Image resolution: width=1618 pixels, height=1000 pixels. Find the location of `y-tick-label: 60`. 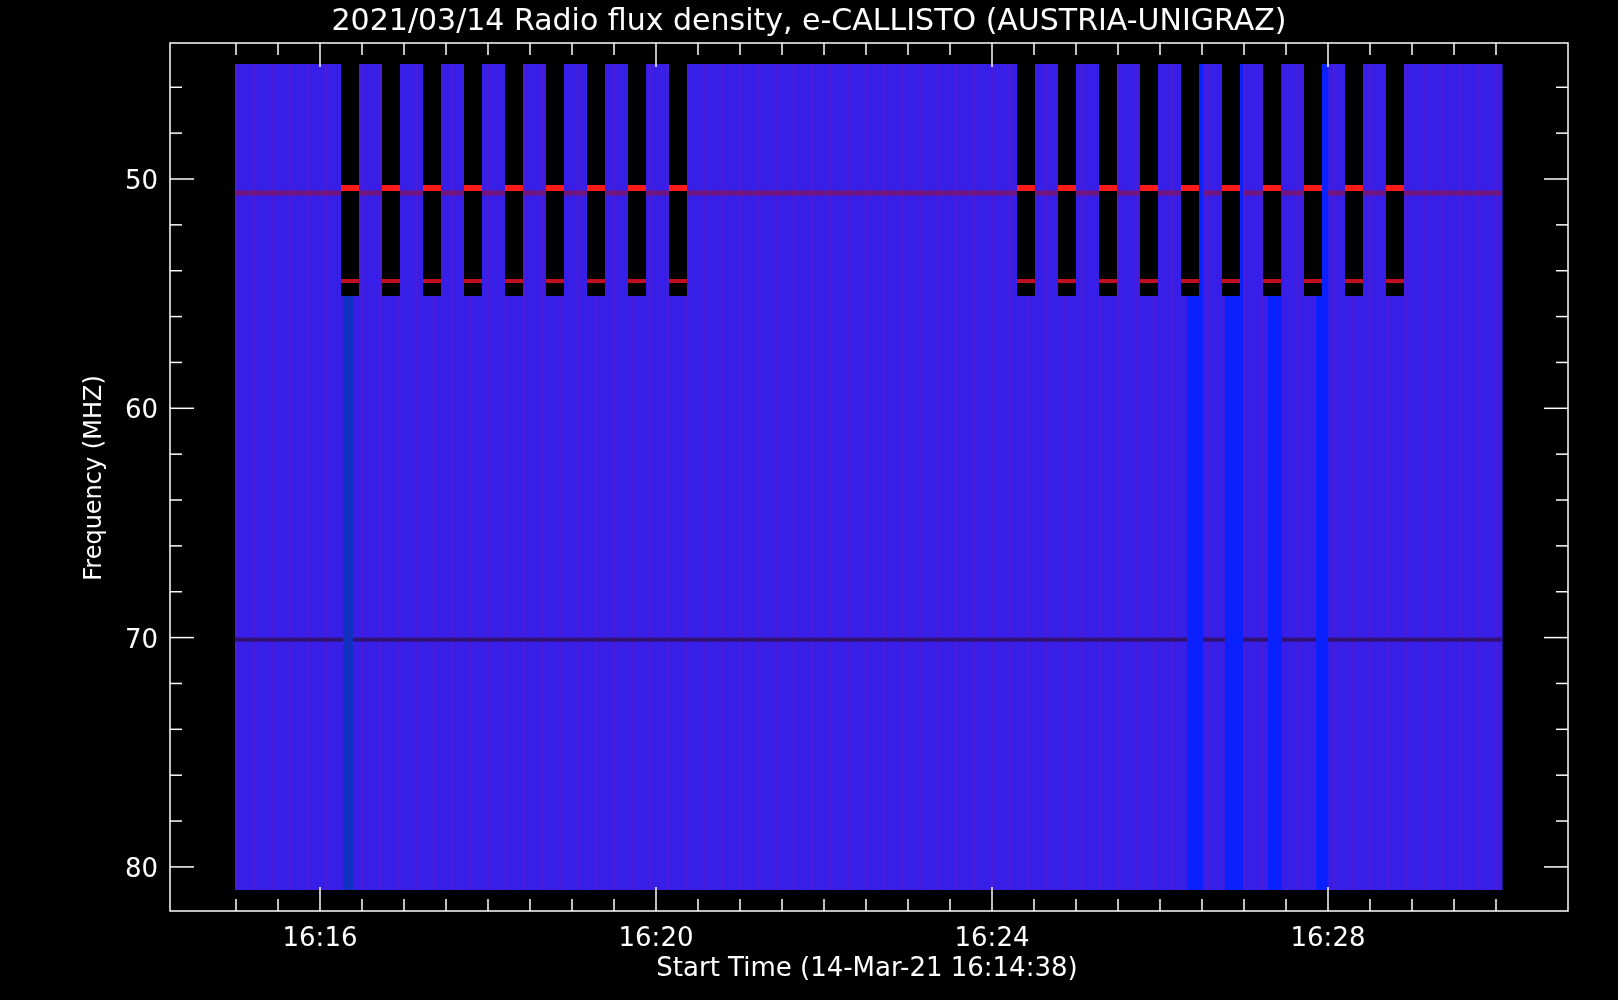

y-tick-label: 60 is located at coordinates (141, 409).